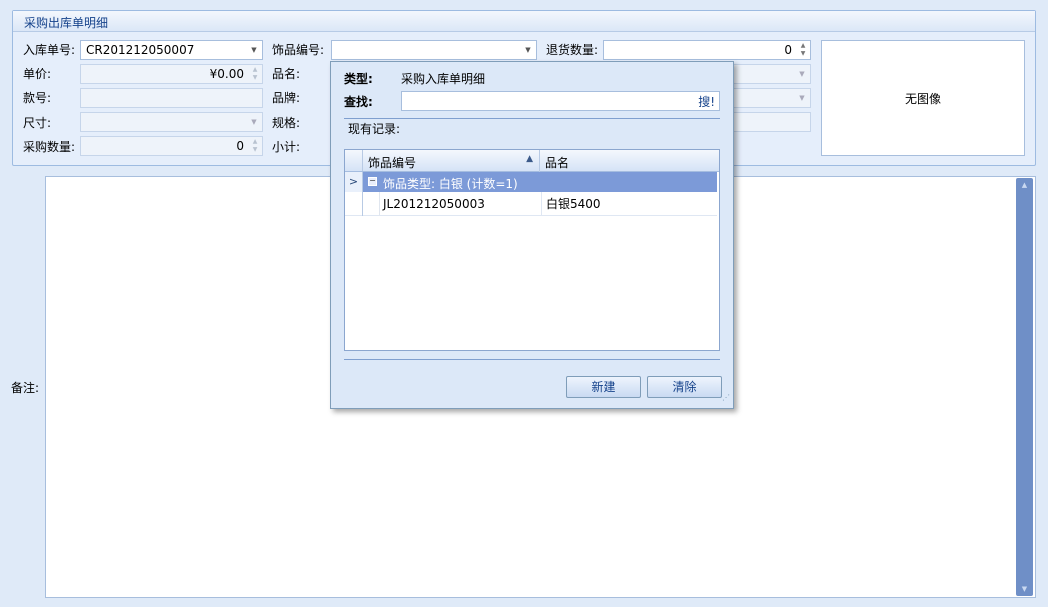 This screenshot has width=1048, height=607. I want to click on return-qty-spinner: 0 ▲ ▼, so click(707, 50).